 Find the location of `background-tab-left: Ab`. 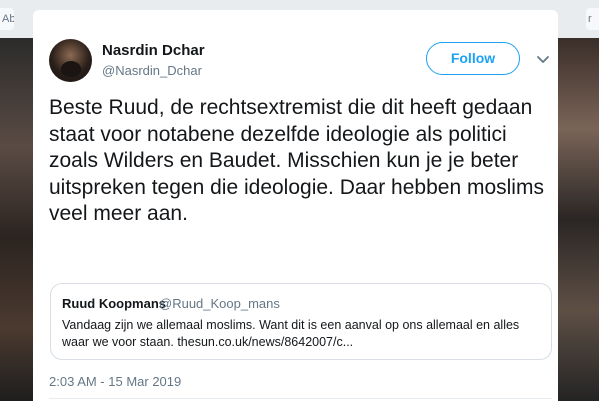

background-tab-left: Ab is located at coordinates (7, 19).